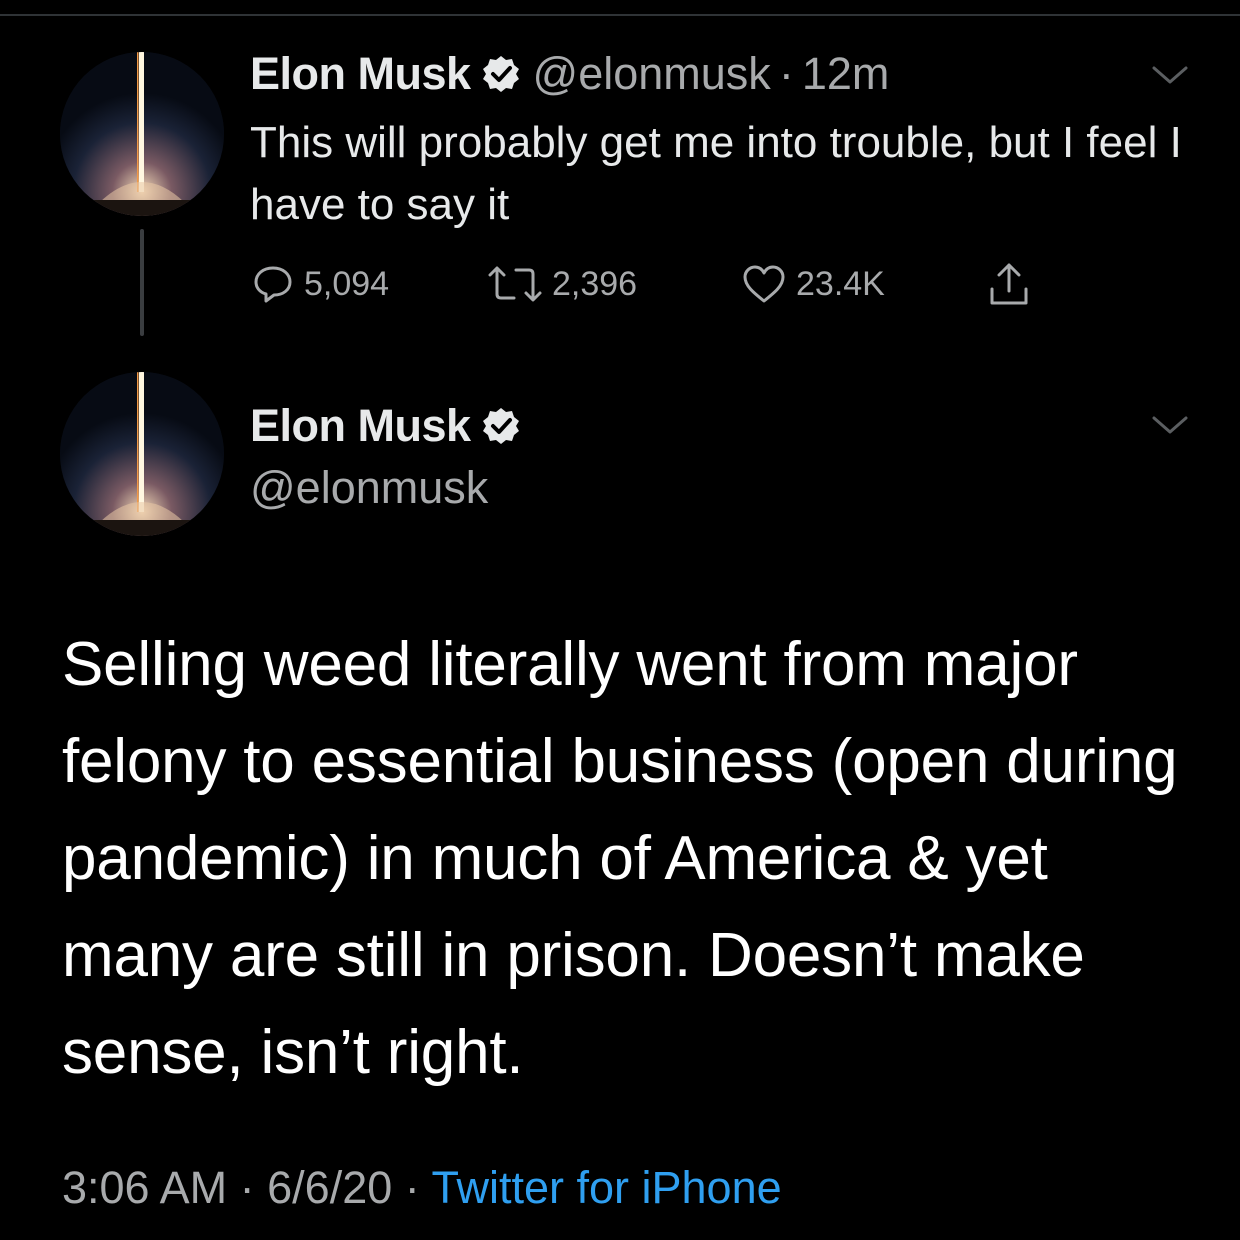  I want to click on tweet-header: Elon Musk, so click(385, 426).